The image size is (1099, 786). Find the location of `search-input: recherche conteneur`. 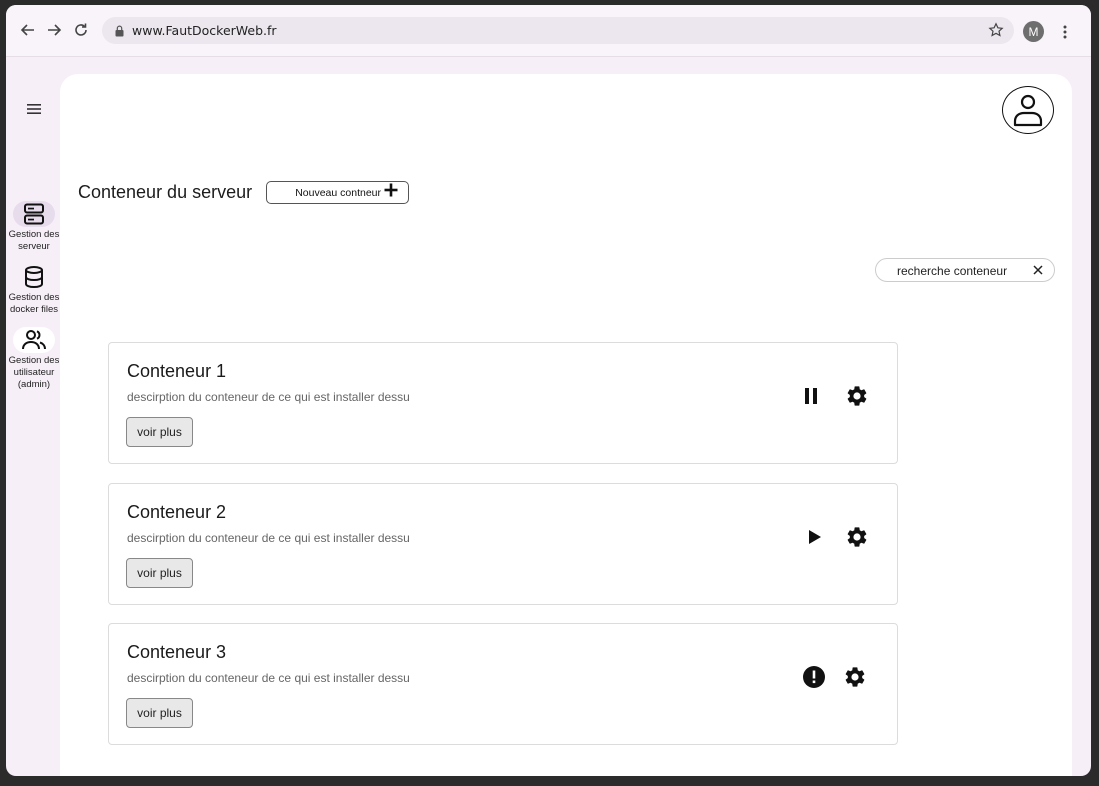

search-input: recherche conteneur is located at coordinates (952, 271).